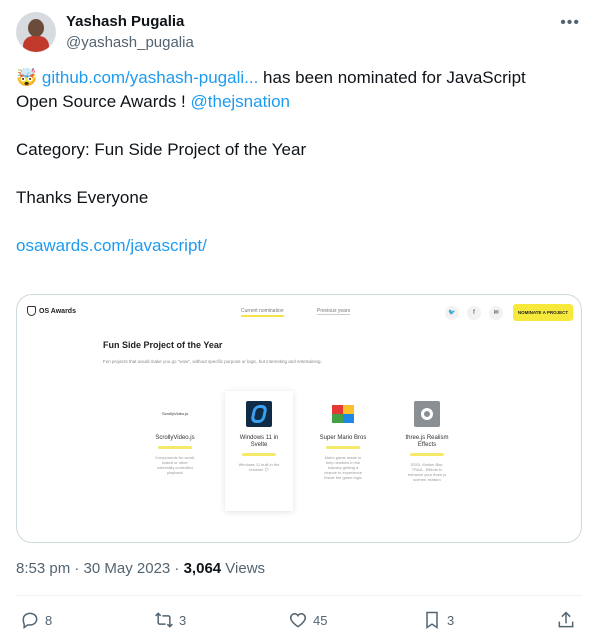 This screenshot has height=643, width=598. Describe the element at coordinates (298, 620) in the screenshot. I see `heart-icon` at that location.